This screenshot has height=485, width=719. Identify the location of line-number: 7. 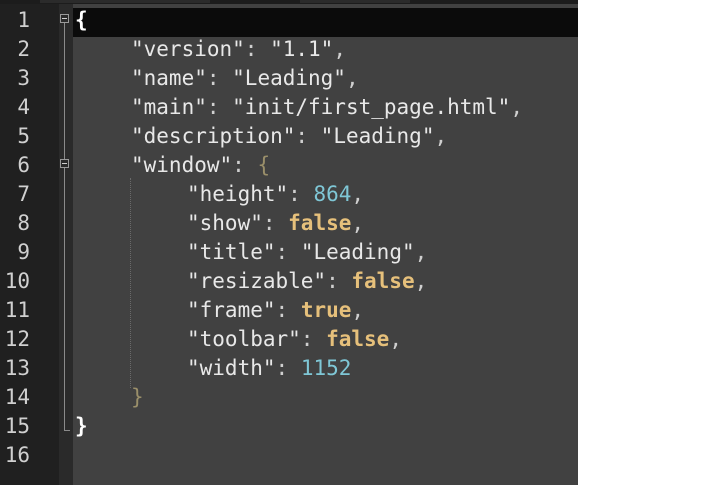
(23, 194).